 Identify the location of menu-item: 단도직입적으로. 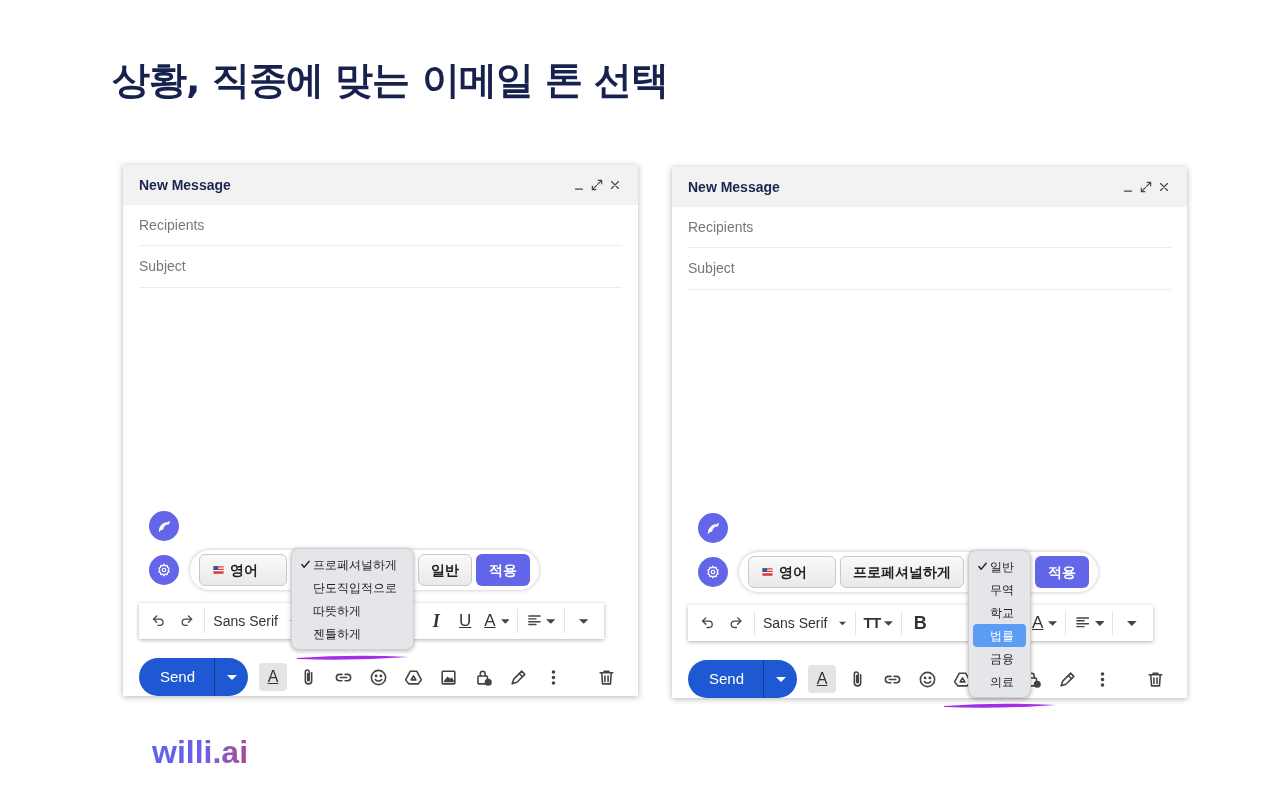
(352, 587).